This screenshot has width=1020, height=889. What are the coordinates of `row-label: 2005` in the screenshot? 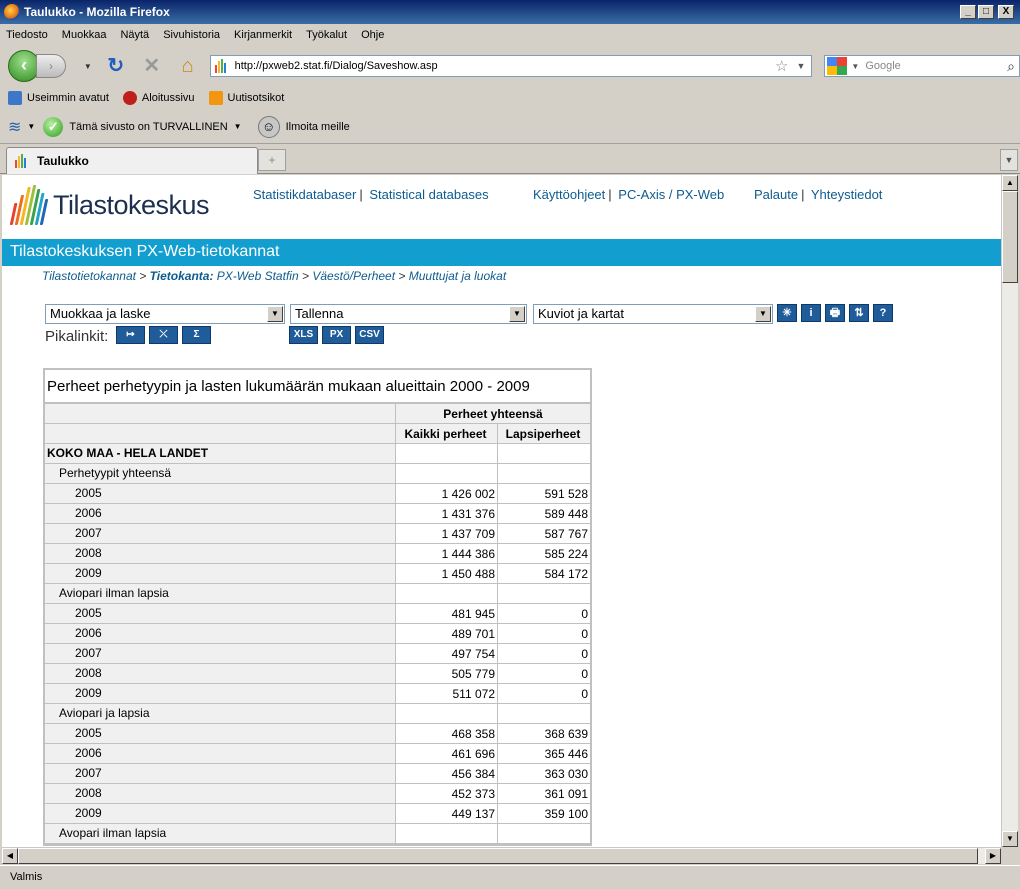 It's located at (220, 734).